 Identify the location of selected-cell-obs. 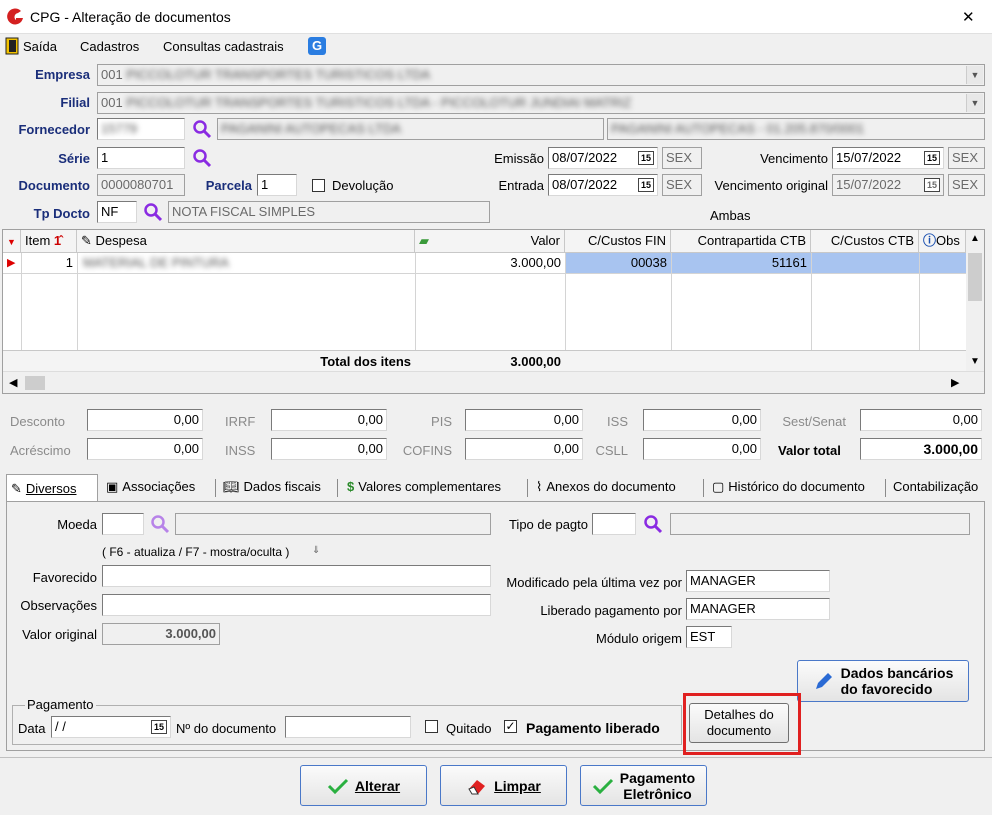
(943, 263).